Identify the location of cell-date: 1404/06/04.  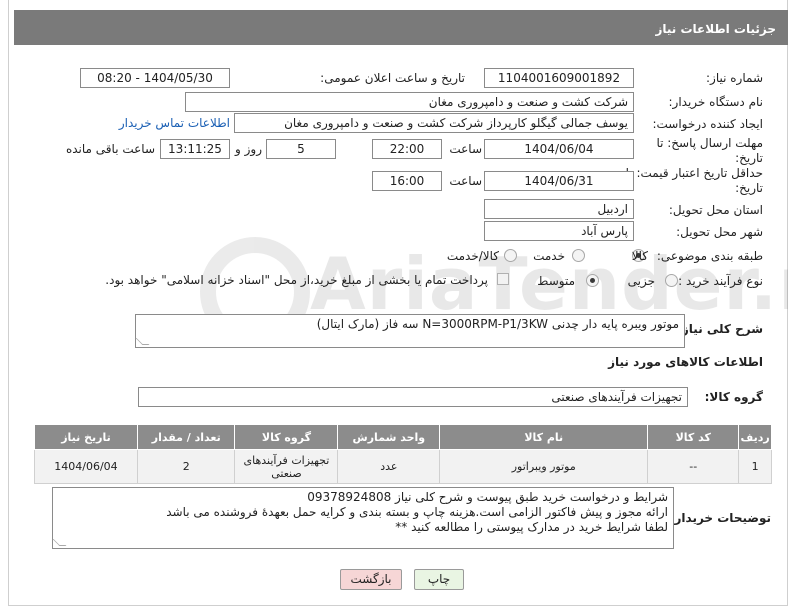
(86, 466).